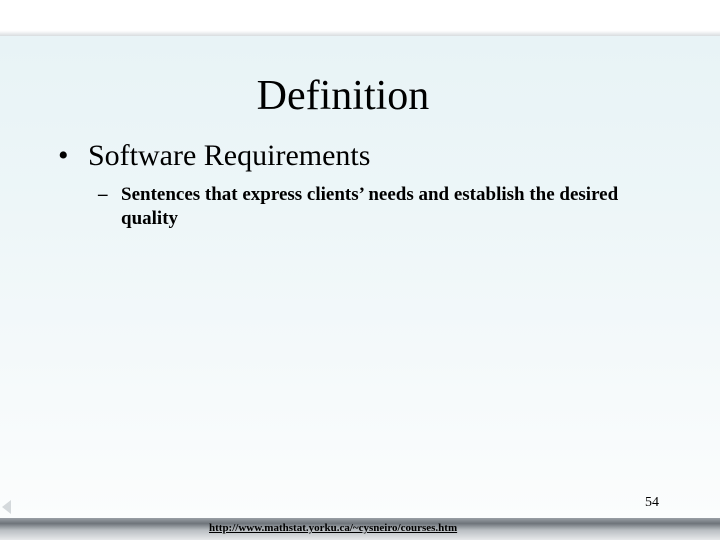  Describe the element at coordinates (652, 502) in the screenshot. I see `page-number: 54` at that location.